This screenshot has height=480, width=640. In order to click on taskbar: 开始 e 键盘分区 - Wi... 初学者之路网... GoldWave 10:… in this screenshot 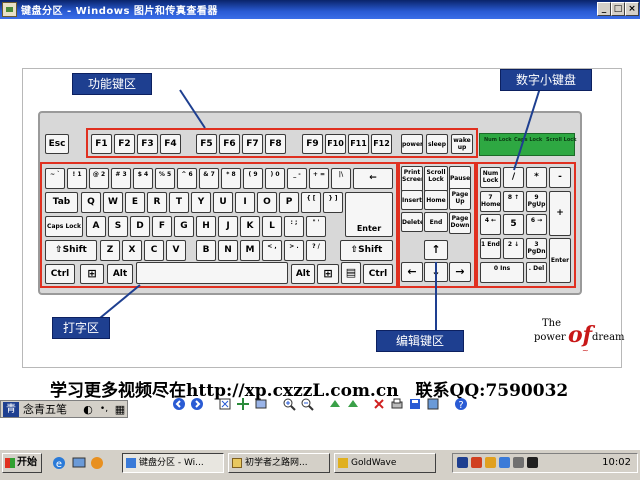, I will do `click(320, 464)`.